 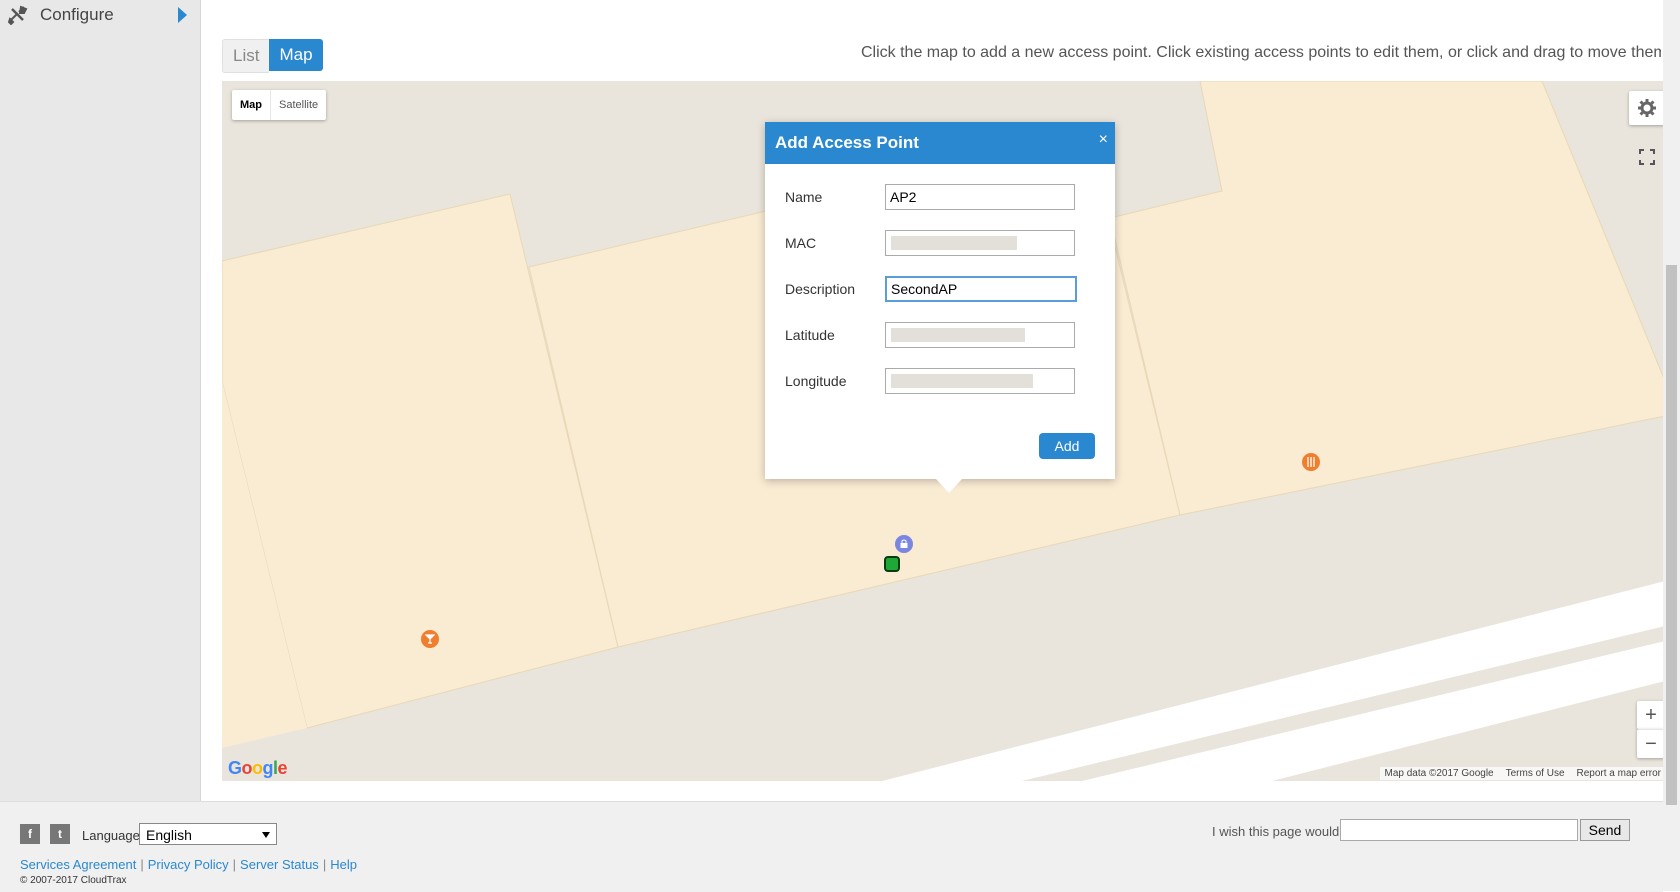 What do you see at coordinates (940, 143) in the screenshot?
I see `dialog-header: Add Access Point ×` at bounding box center [940, 143].